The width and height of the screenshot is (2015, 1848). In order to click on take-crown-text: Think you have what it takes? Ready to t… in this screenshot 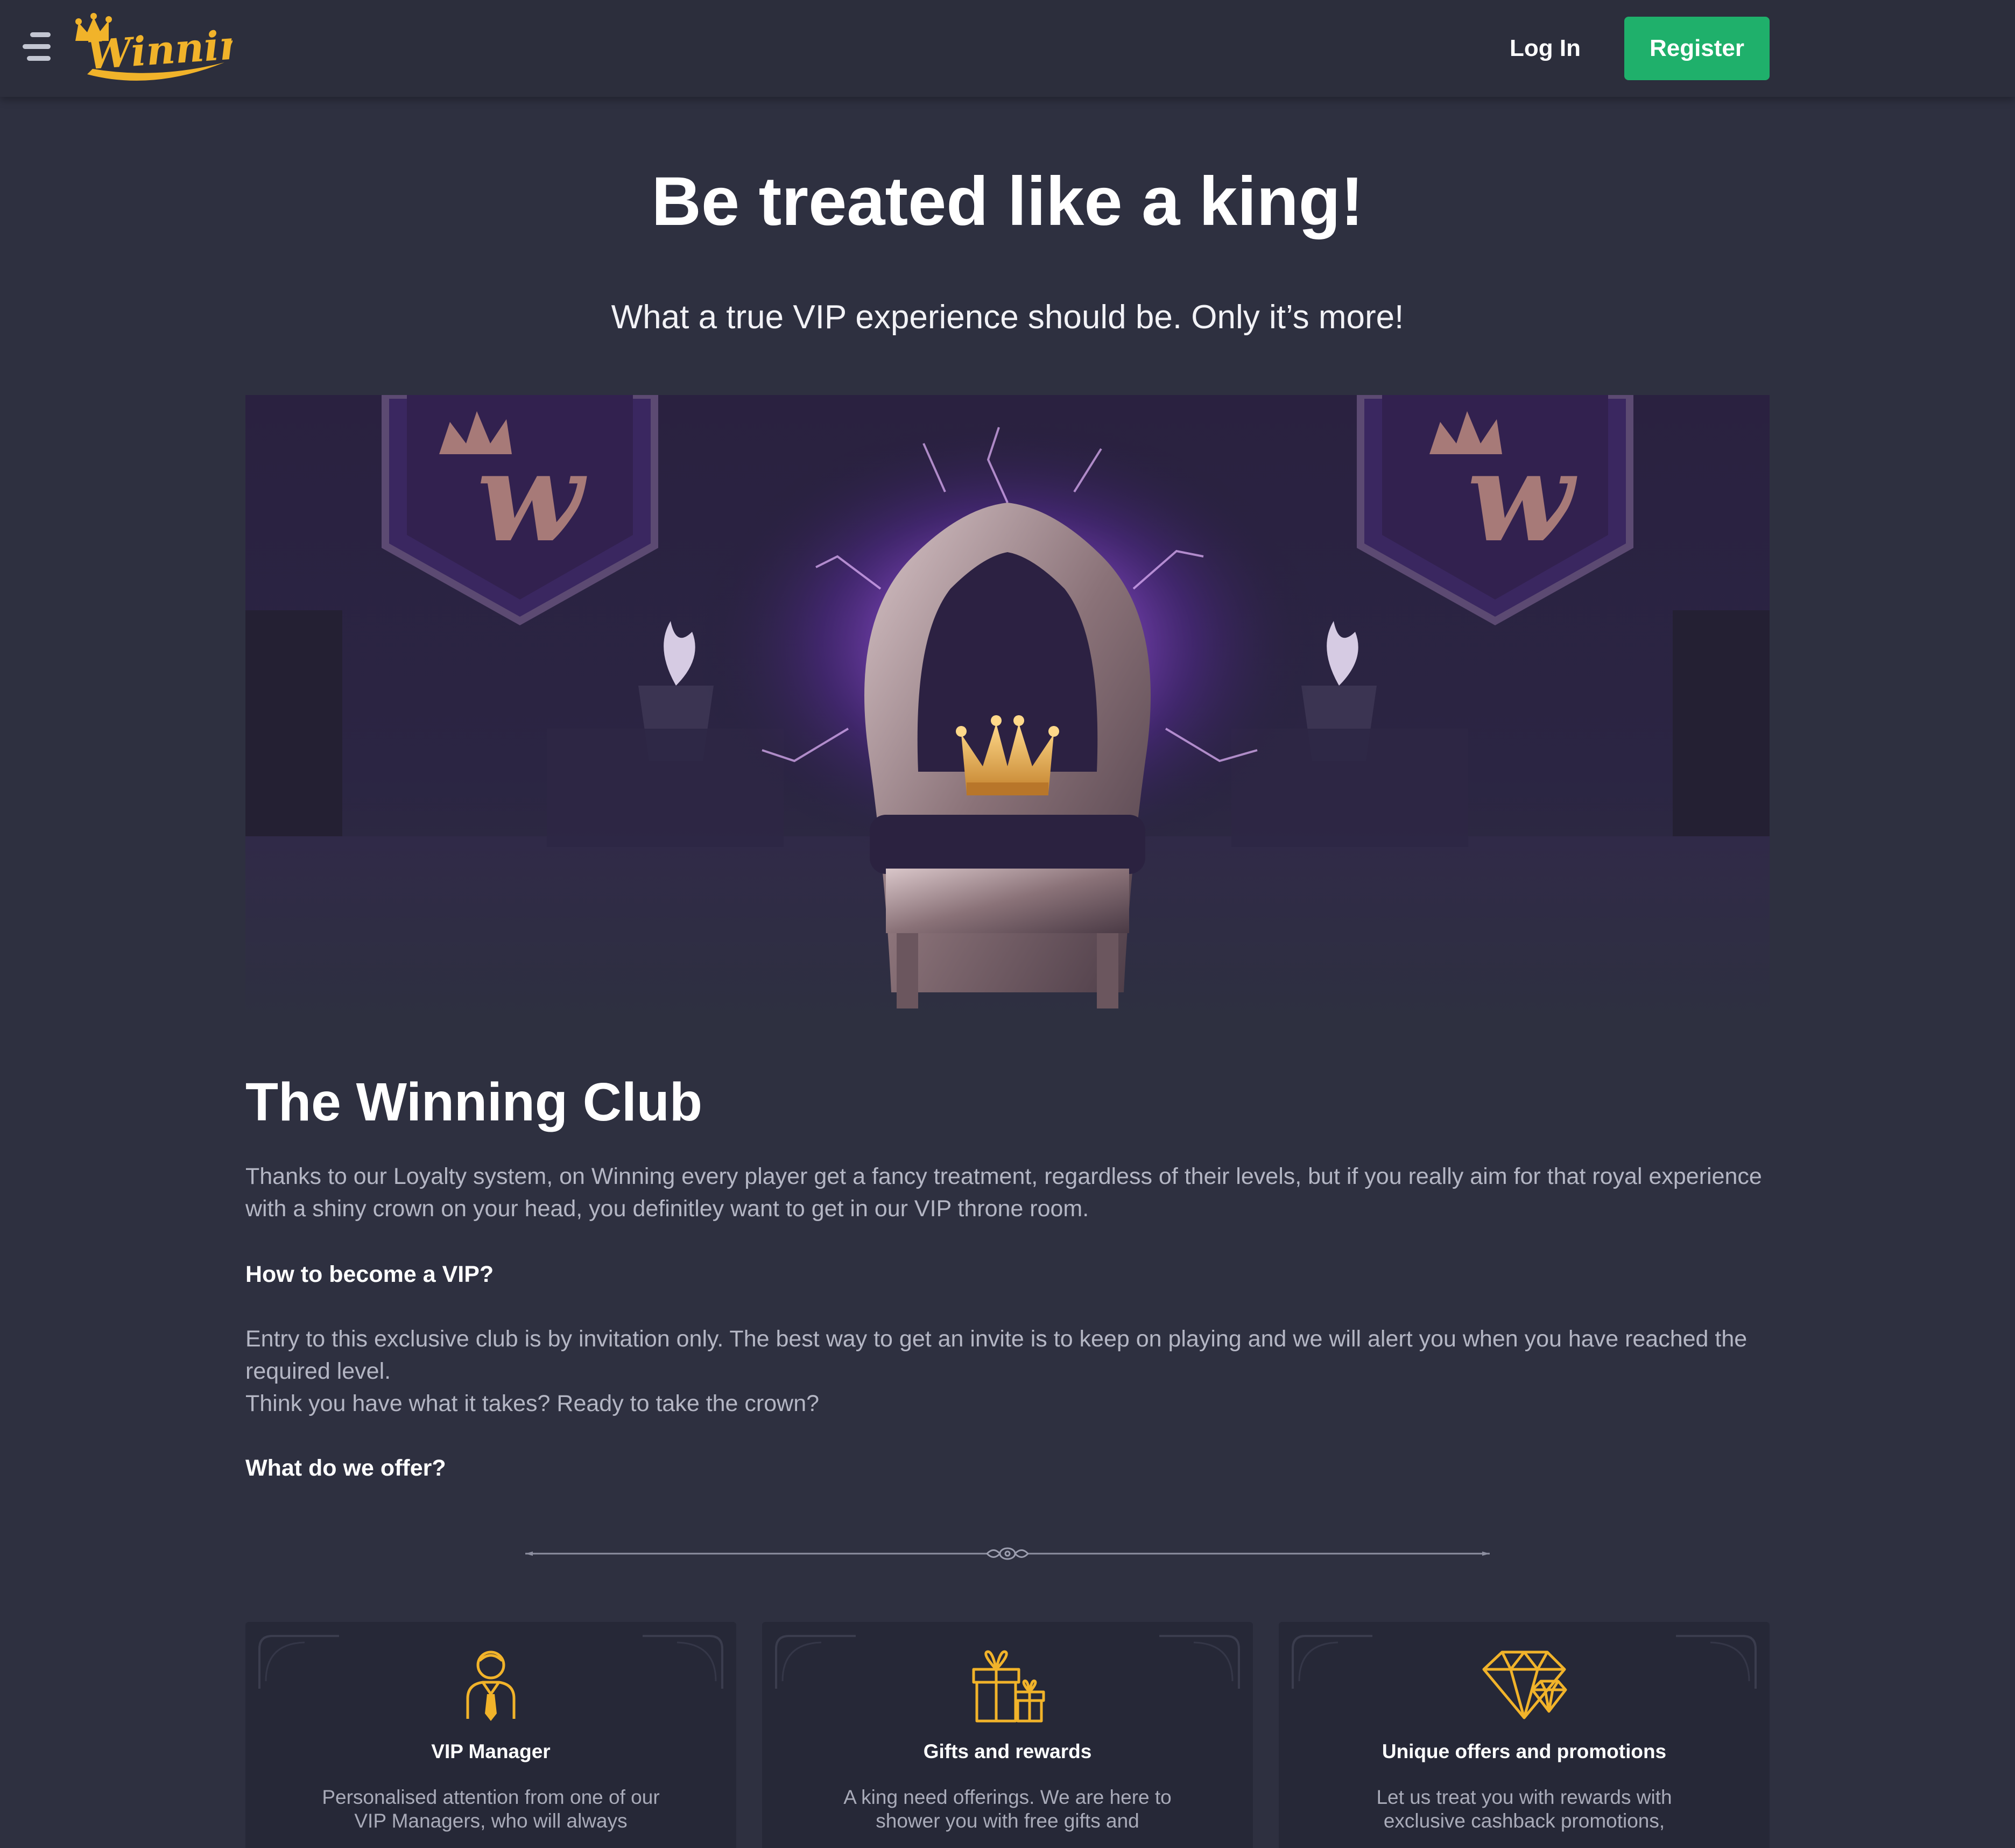, I will do `click(532, 1404)`.